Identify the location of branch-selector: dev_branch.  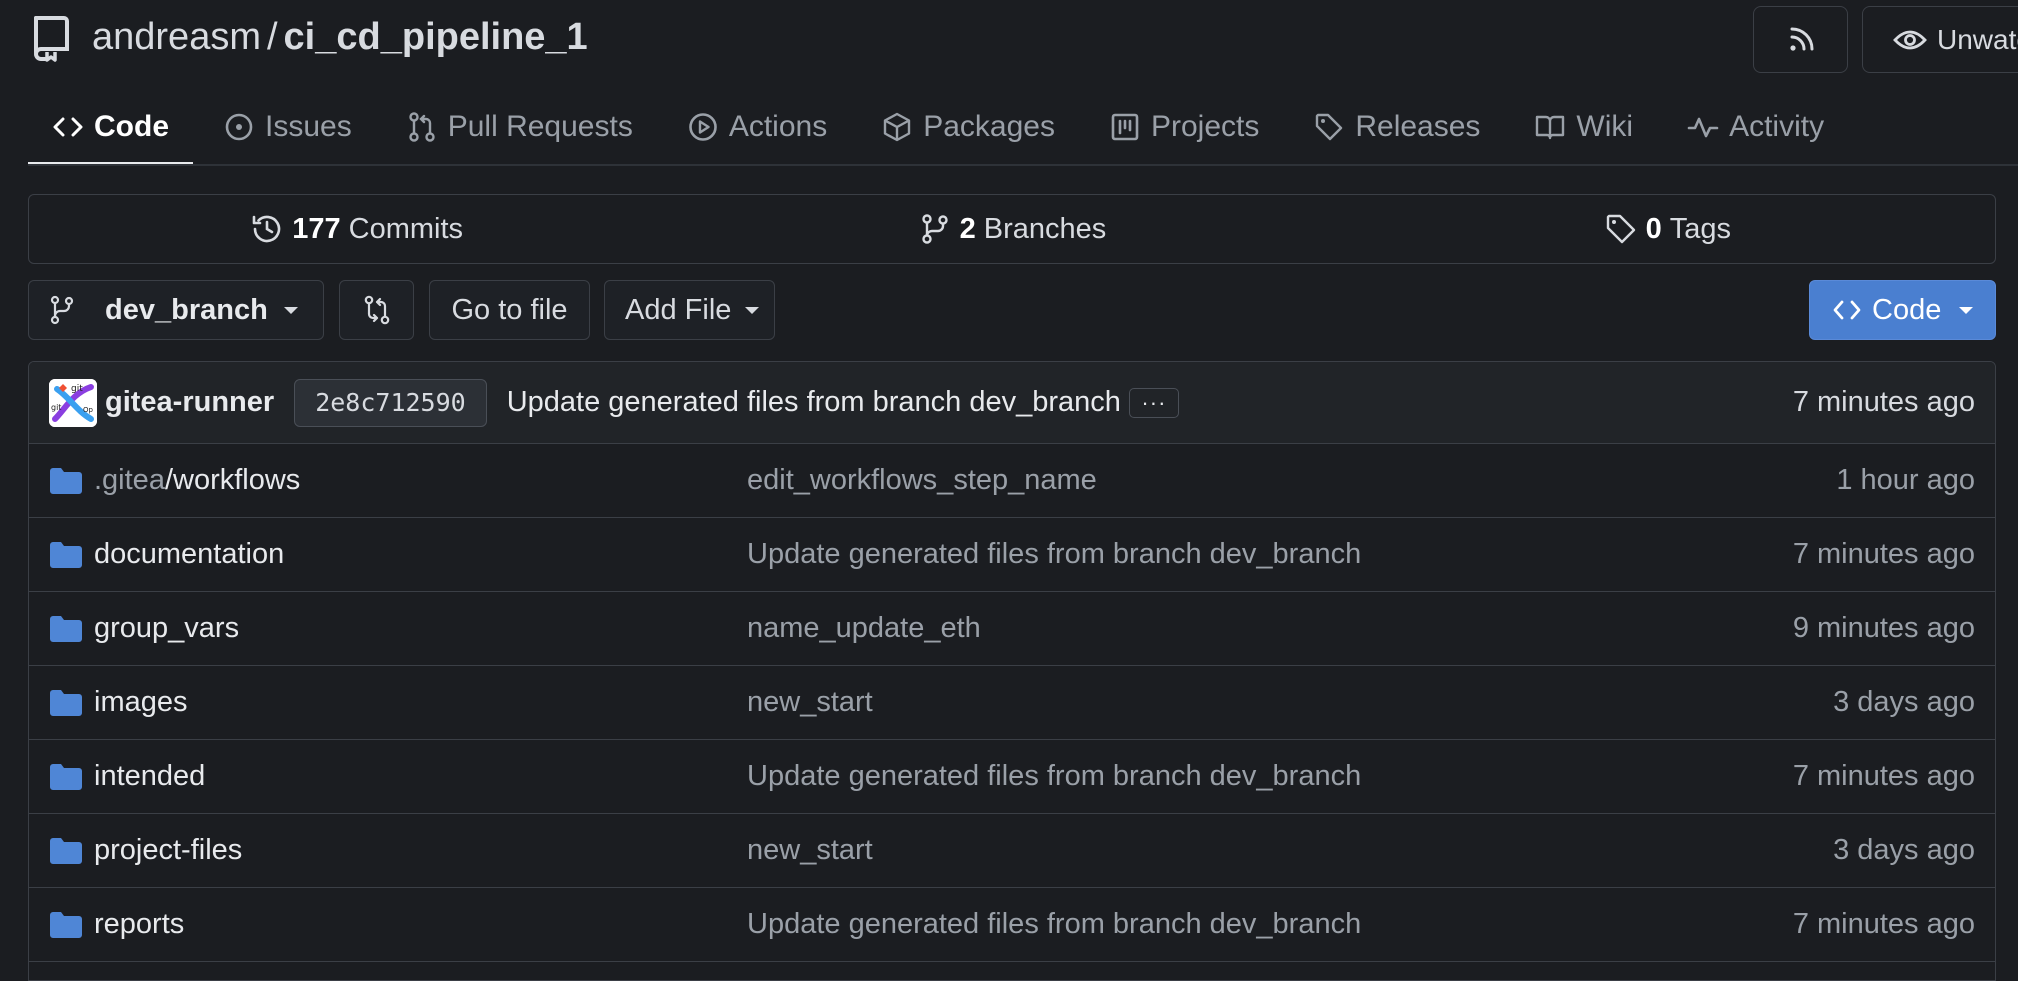
(176, 310).